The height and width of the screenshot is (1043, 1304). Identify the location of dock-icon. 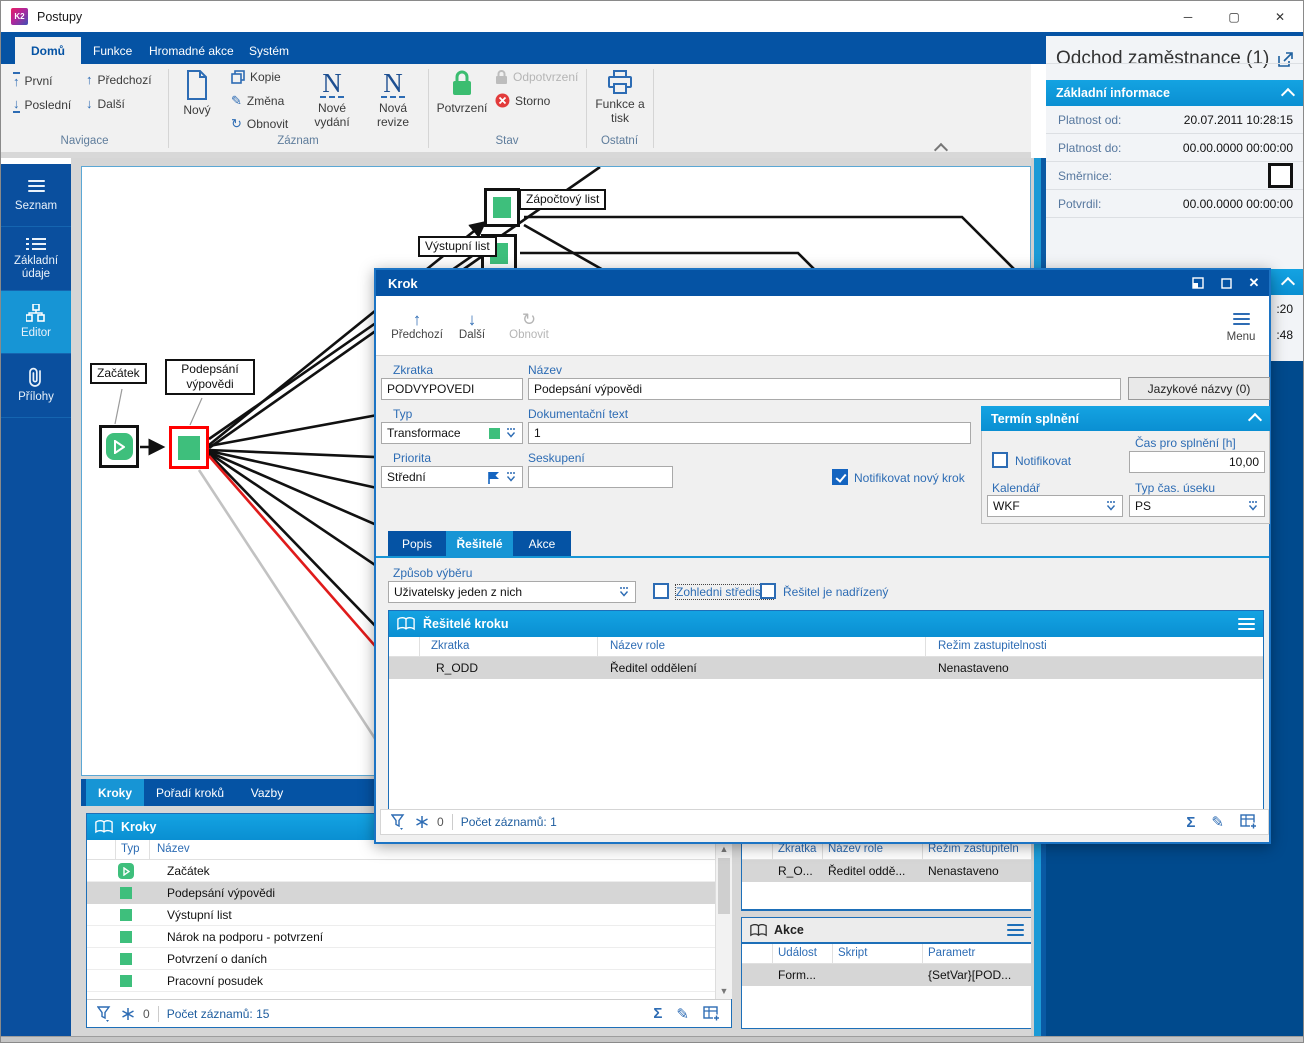
(1198, 283).